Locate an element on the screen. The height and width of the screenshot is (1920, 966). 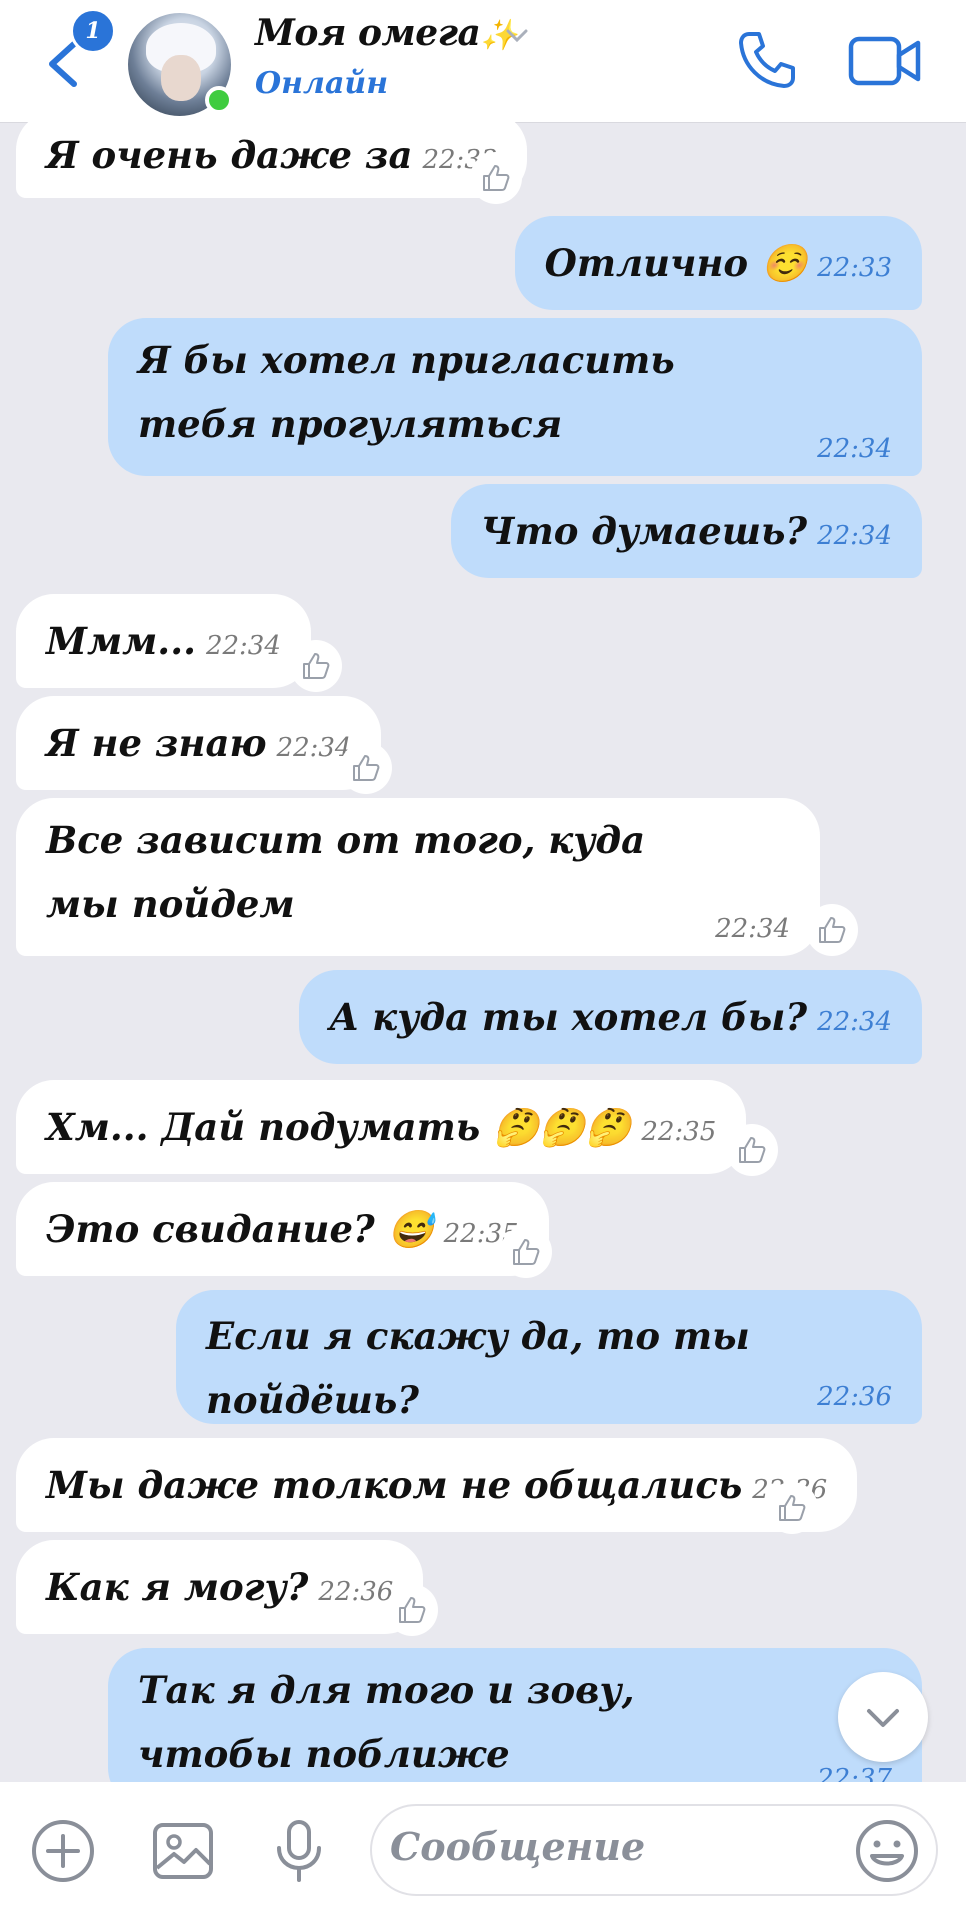
message-input-placeholder: Сообщение is located at coordinates (518, 1846).